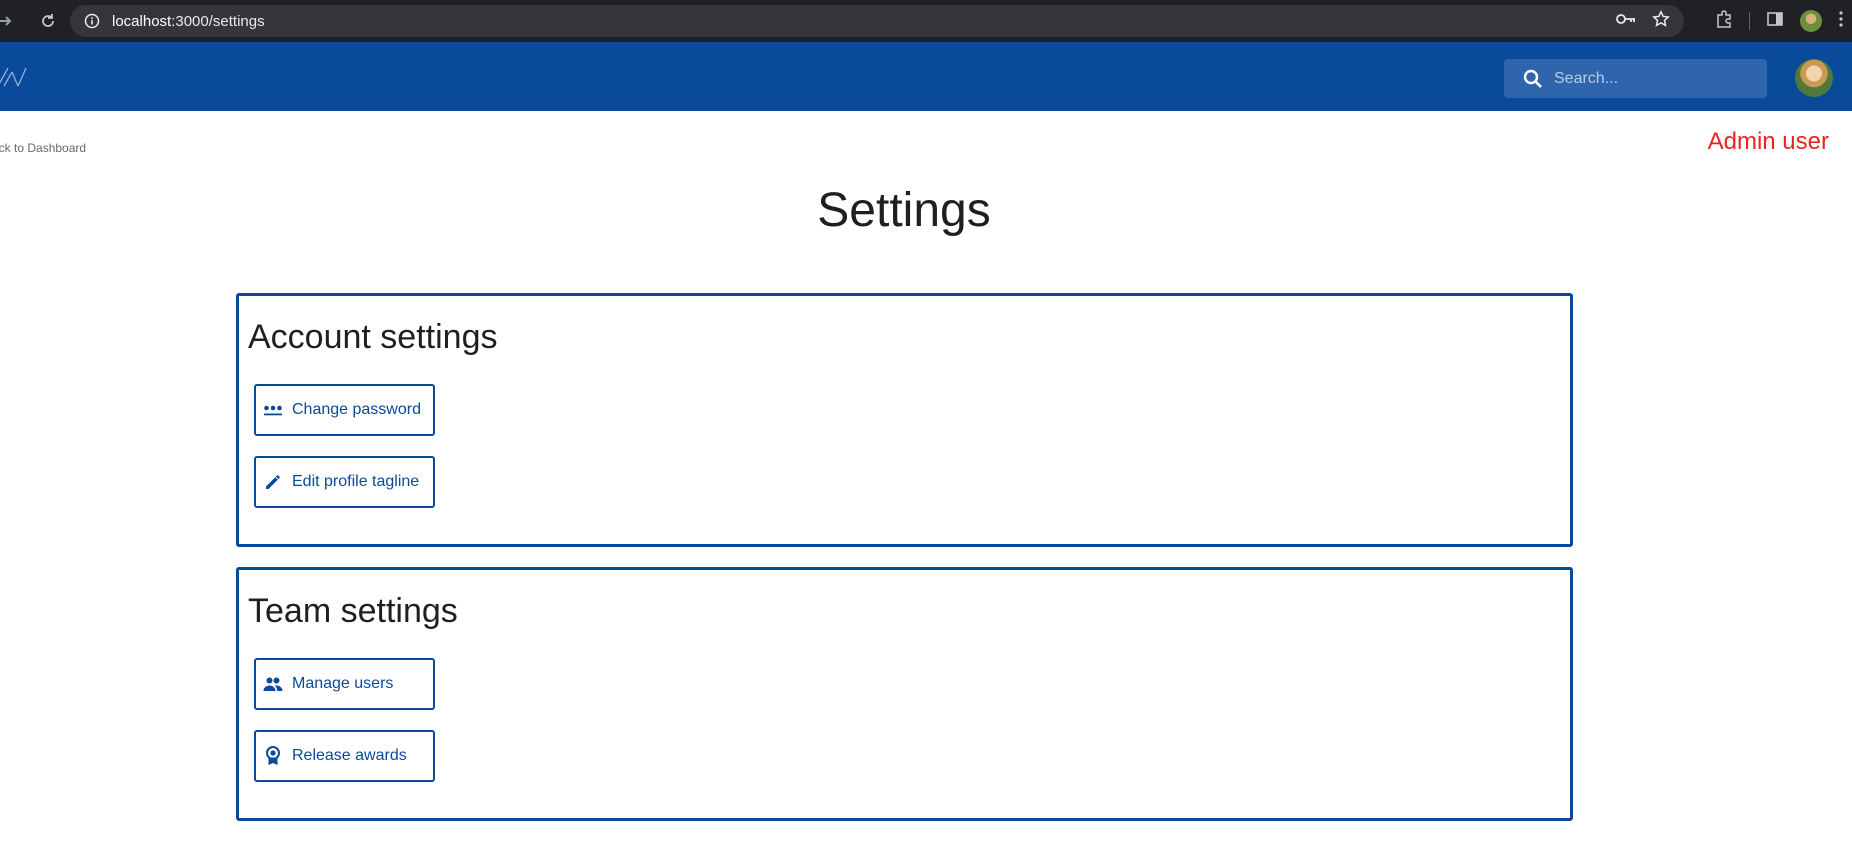 The height and width of the screenshot is (868, 1852). What do you see at coordinates (1768, 141) in the screenshot?
I see `admin-user-label: Admin user` at bounding box center [1768, 141].